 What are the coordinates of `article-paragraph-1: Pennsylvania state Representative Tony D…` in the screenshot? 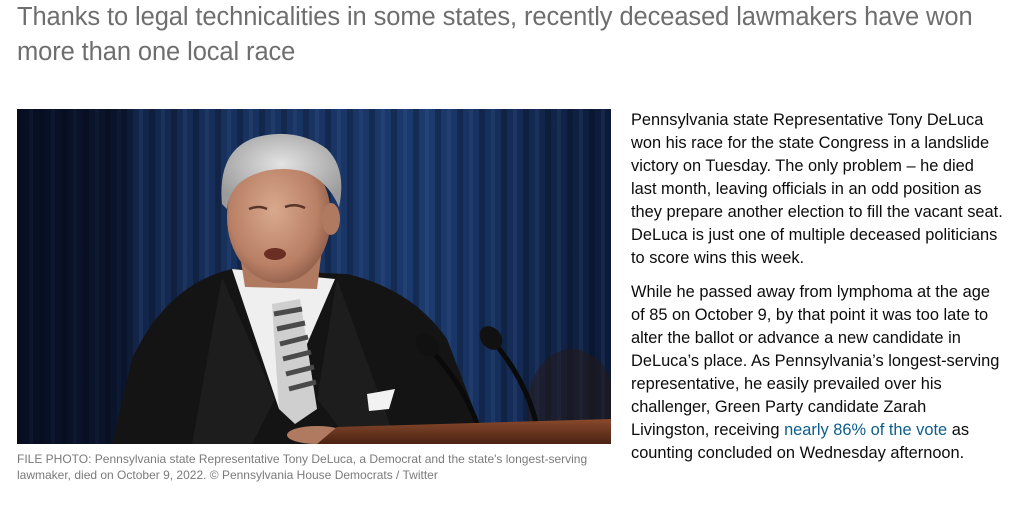 It's located at (817, 189).